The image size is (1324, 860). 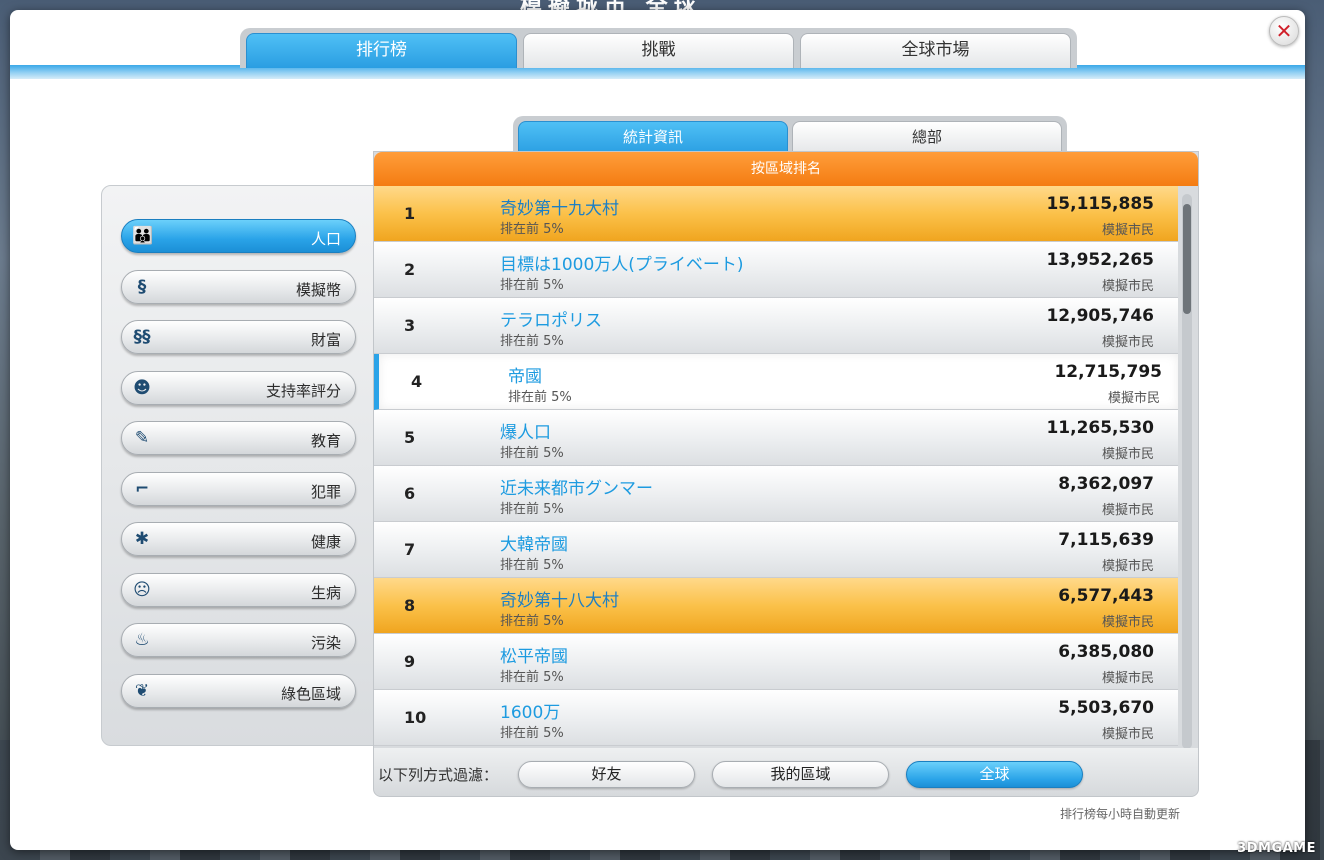 What do you see at coordinates (776, 438) in the screenshot?
I see `ranking-row: 5 爆人口 排在前 5% 11,265,530 模擬市民` at bounding box center [776, 438].